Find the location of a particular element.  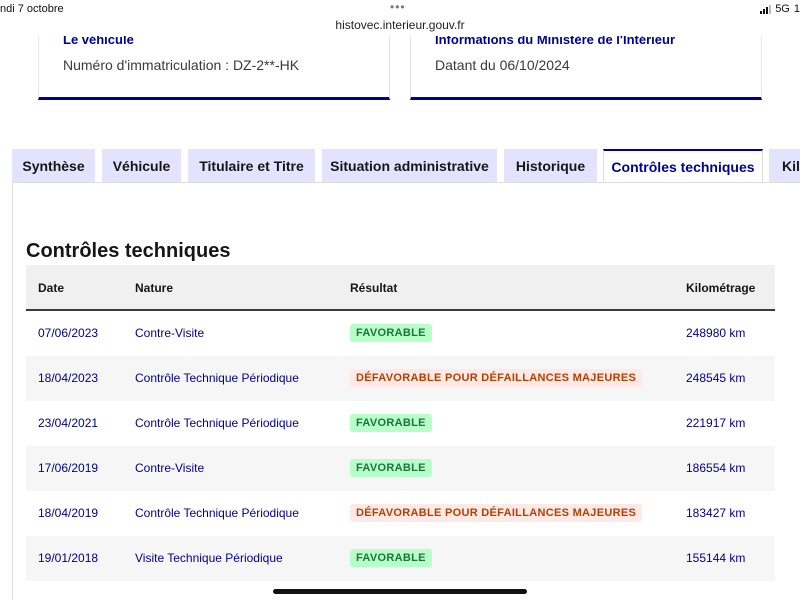

row-date: 19/01/2018 is located at coordinates (68, 558).